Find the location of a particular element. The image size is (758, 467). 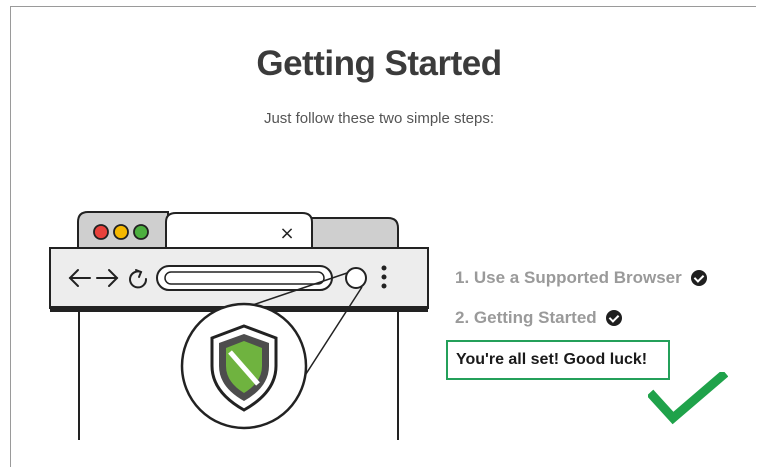

step-label: 1. Use a Supported Browser is located at coordinates (568, 277).